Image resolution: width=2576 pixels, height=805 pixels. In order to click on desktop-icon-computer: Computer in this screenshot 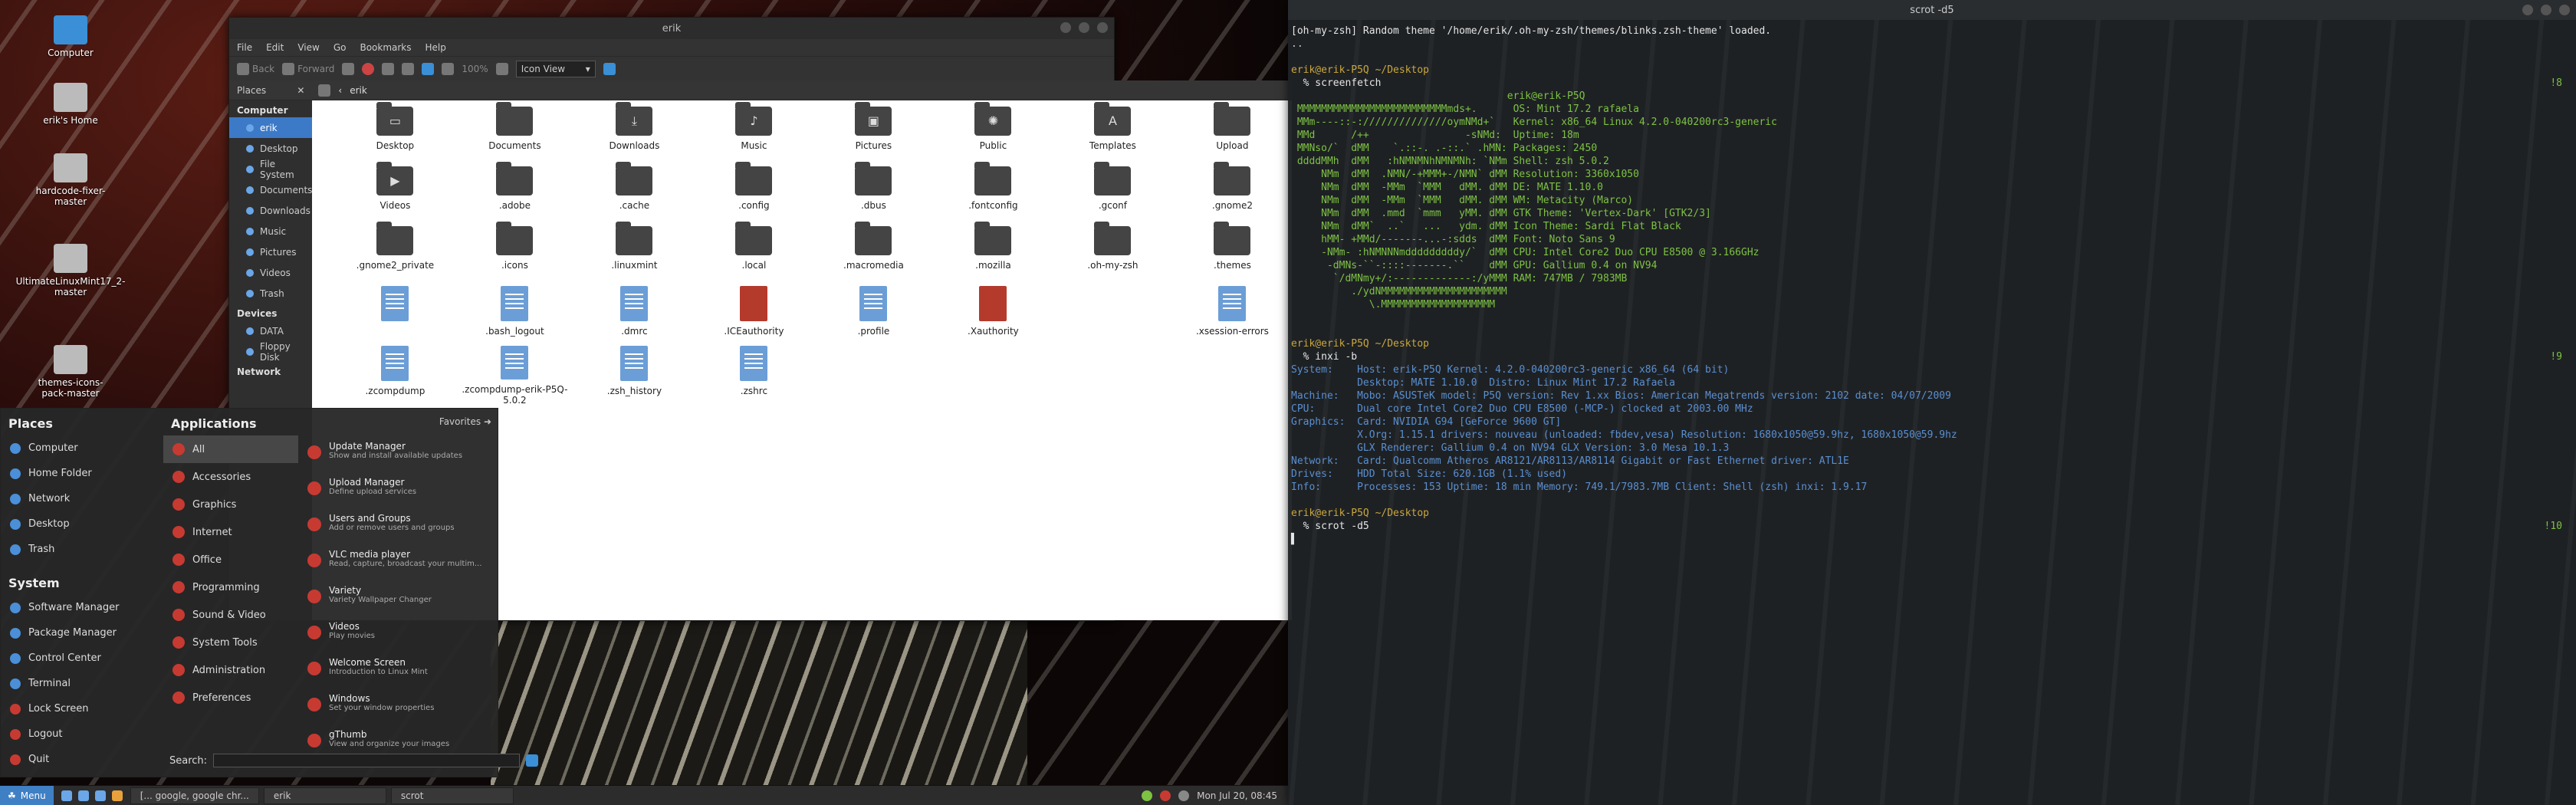, I will do `click(70, 36)`.